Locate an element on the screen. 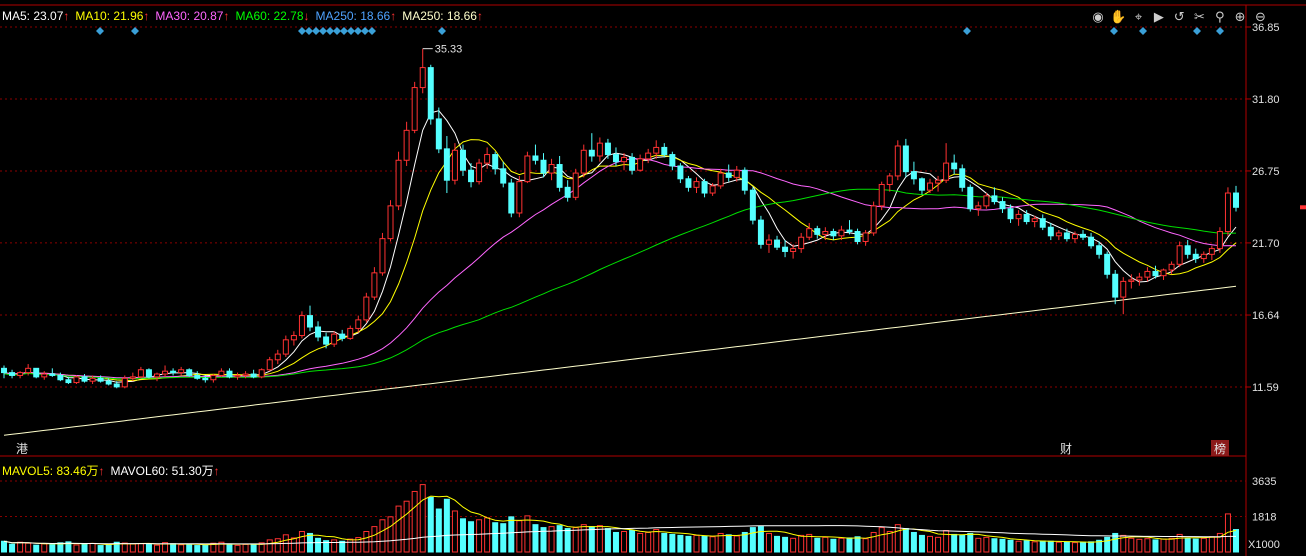  ma-legend-item-value: MA250: 18.66 is located at coordinates (353, 16).